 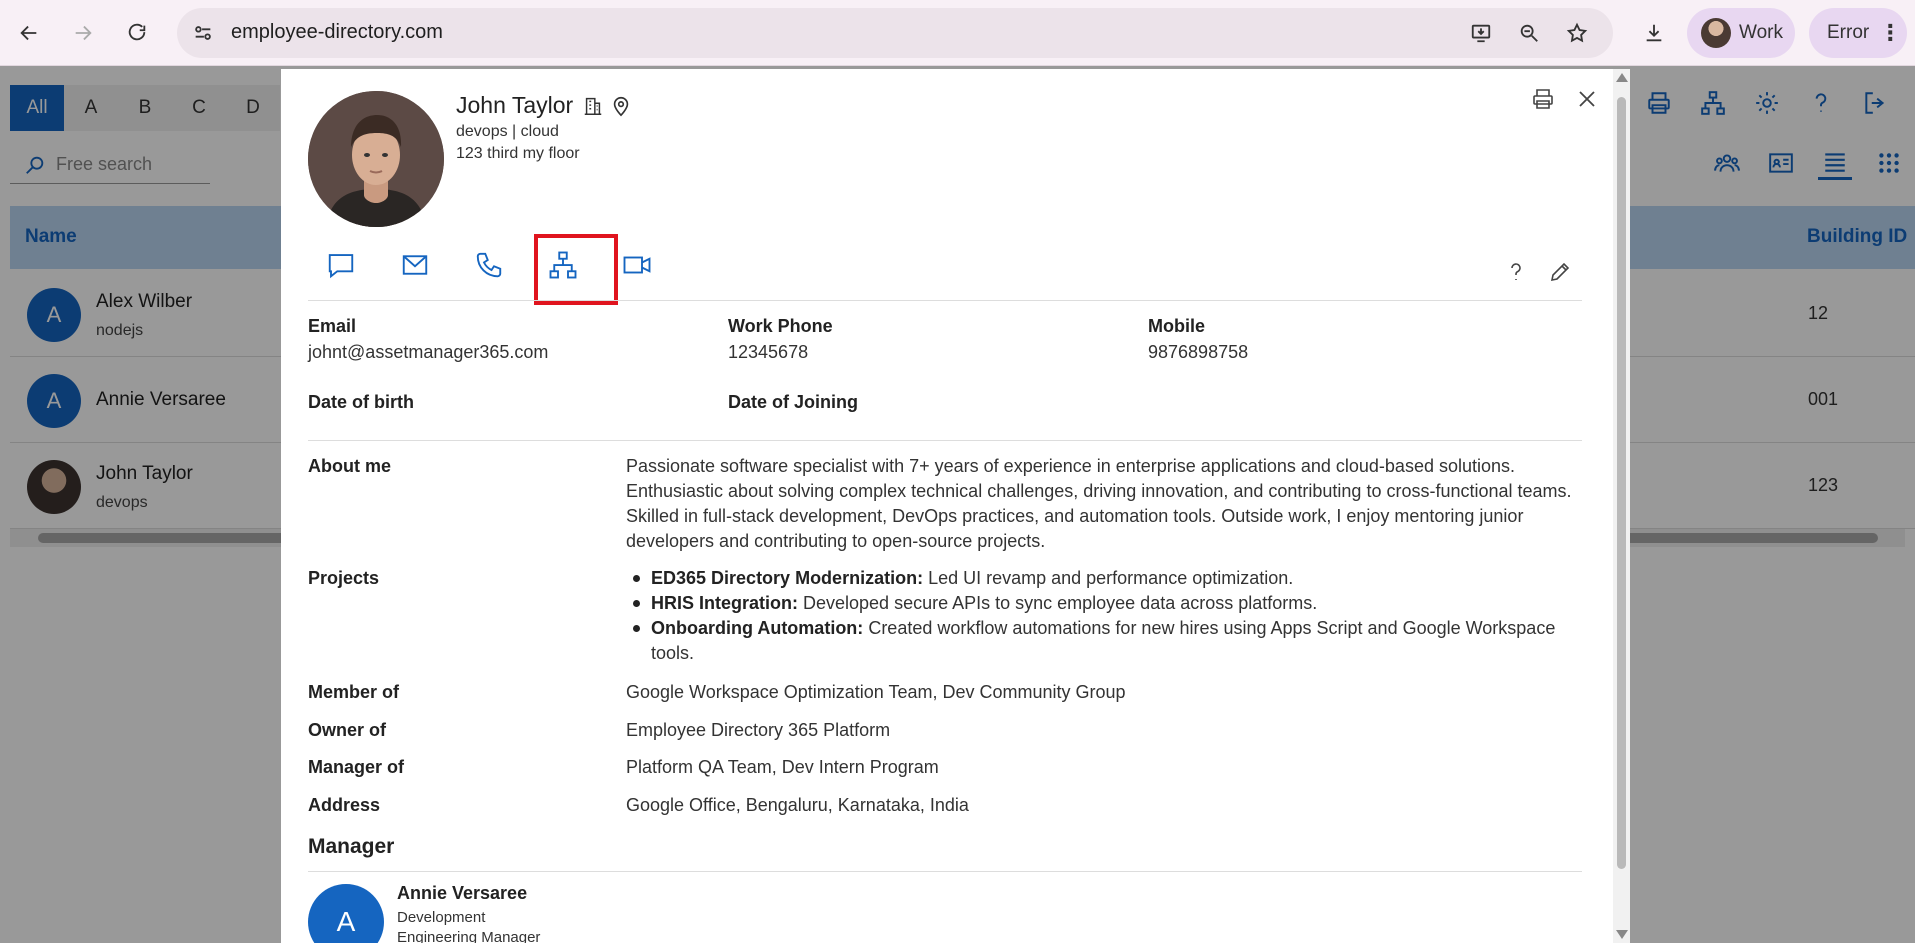 I want to click on downloads-button, so click(x=1654, y=33).